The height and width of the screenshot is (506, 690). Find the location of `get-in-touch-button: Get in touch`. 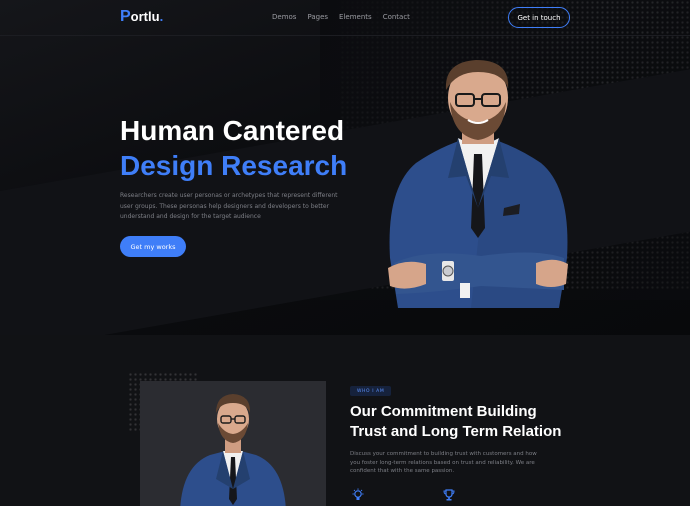

get-in-touch-button: Get in touch is located at coordinates (539, 17).